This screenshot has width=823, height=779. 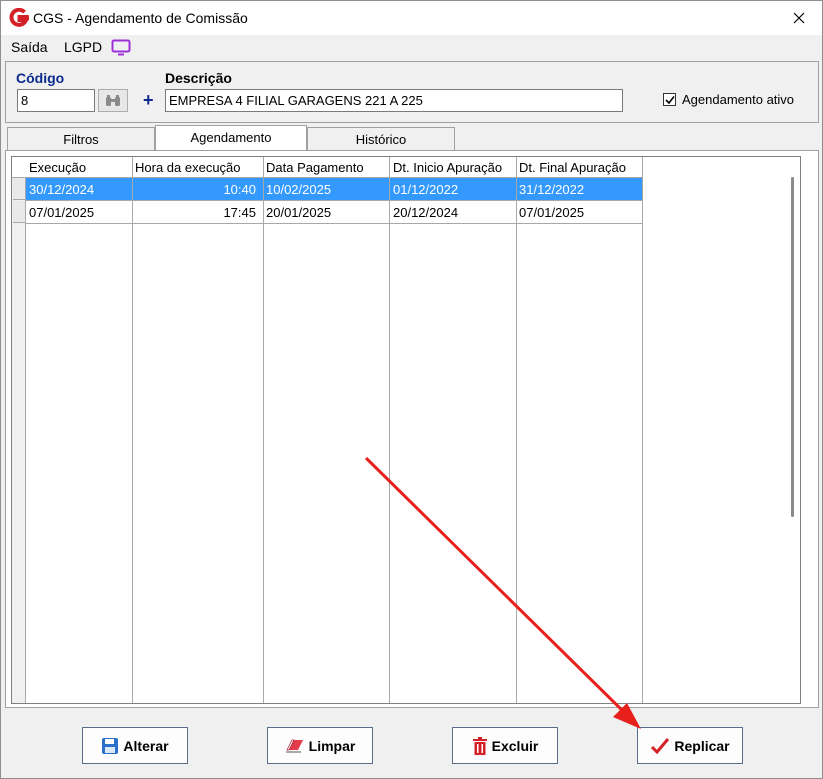 I want to click on cell-final: 07/01/2025, so click(x=552, y=212).